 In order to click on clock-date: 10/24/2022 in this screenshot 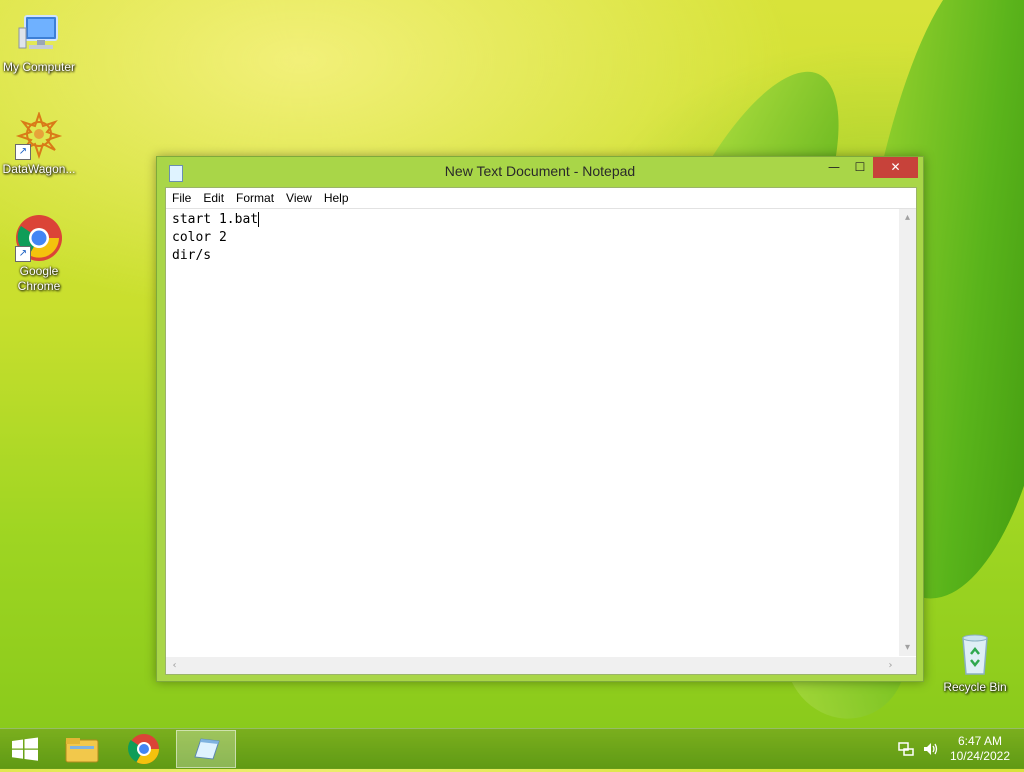, I will do `click(979, 756)`.